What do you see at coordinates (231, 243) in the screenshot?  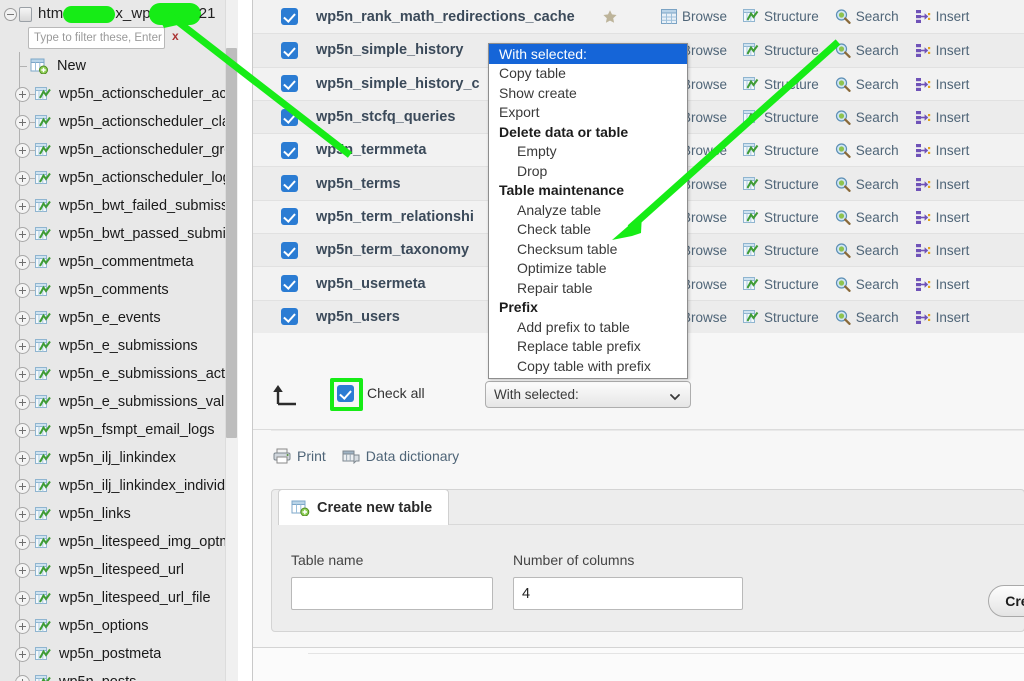 I see `sidebar-scrollbar-thumb` at bounding box center [231, 243].